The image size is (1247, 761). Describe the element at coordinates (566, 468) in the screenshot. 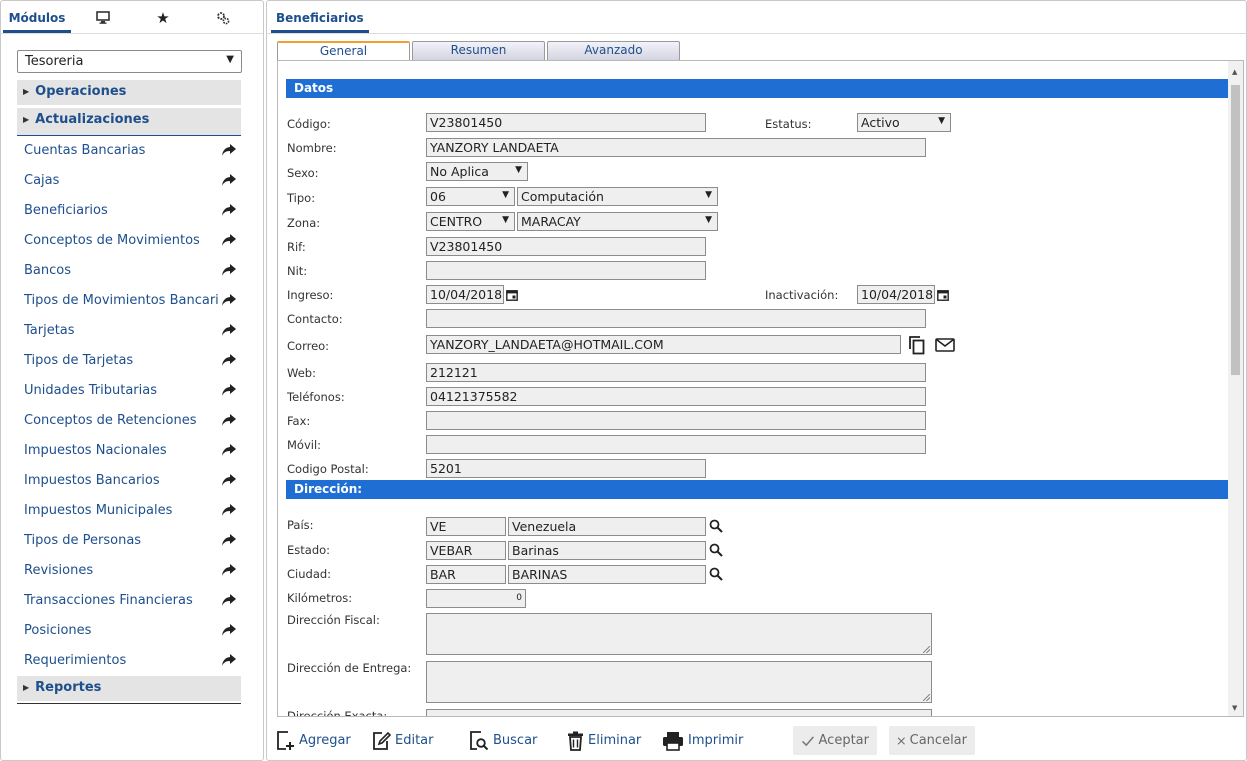

I see `codigo-postal-field: 5201` at that location.